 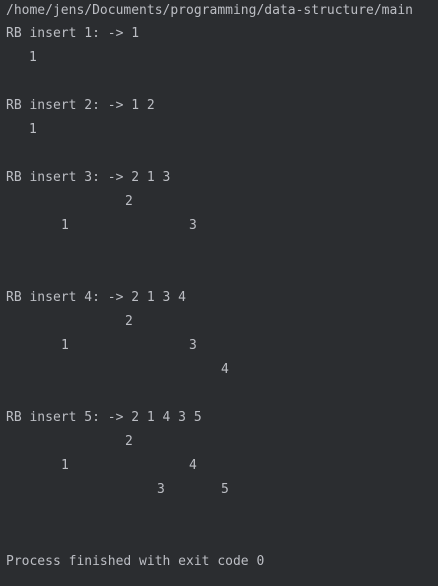 What do you see at coordinates (135, 561) in the screenshot?
I see `process-exit-message: Process finished with exit code 0` at bounding box center [135, 561].